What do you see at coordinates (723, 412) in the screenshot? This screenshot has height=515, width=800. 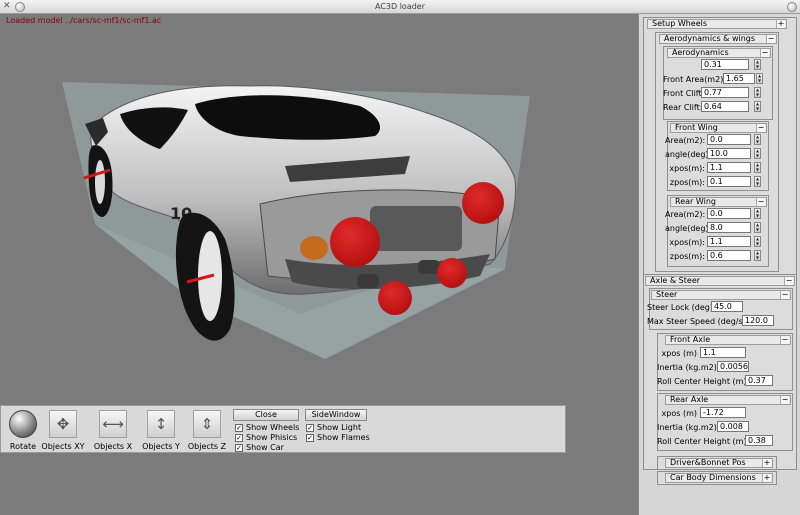 I see `rear-axle-xpos-input: -1.72` at bounding box center [723, 412].